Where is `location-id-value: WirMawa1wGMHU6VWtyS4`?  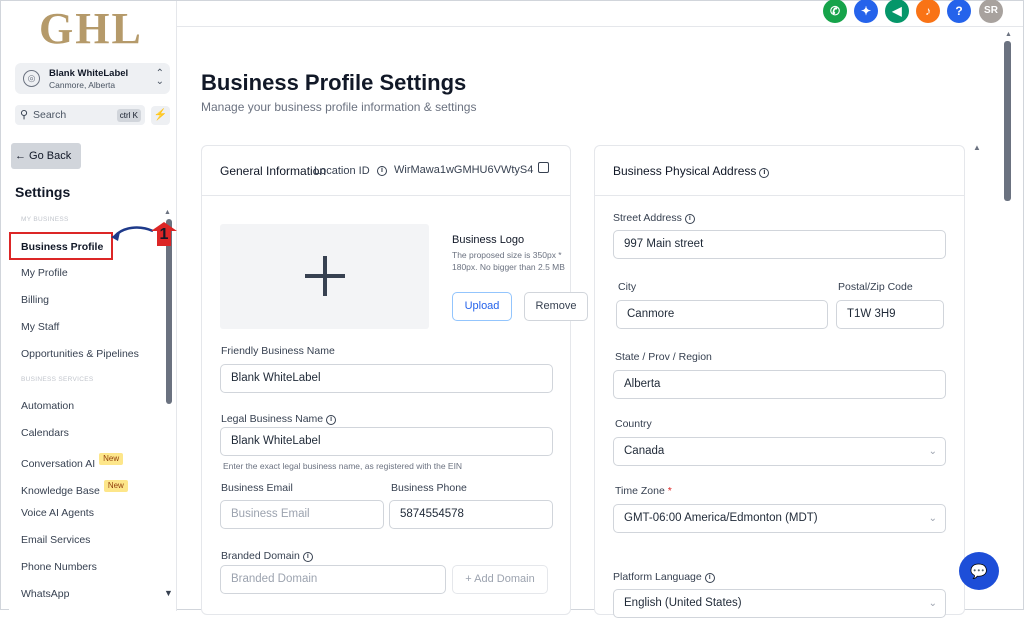 location-id-value: WirMawa1wGMHU6VWtyS4 is located at coordinates (464, 170).